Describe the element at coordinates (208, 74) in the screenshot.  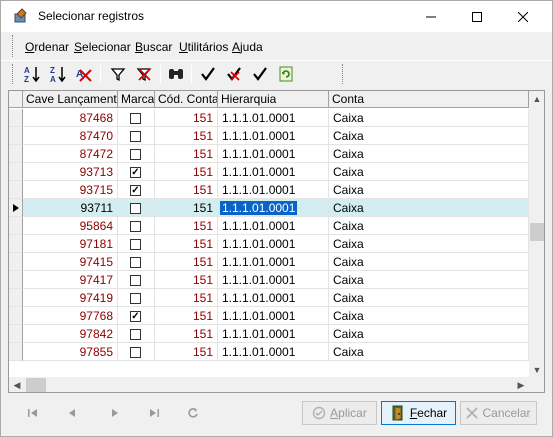
I see `check-button` at that location.